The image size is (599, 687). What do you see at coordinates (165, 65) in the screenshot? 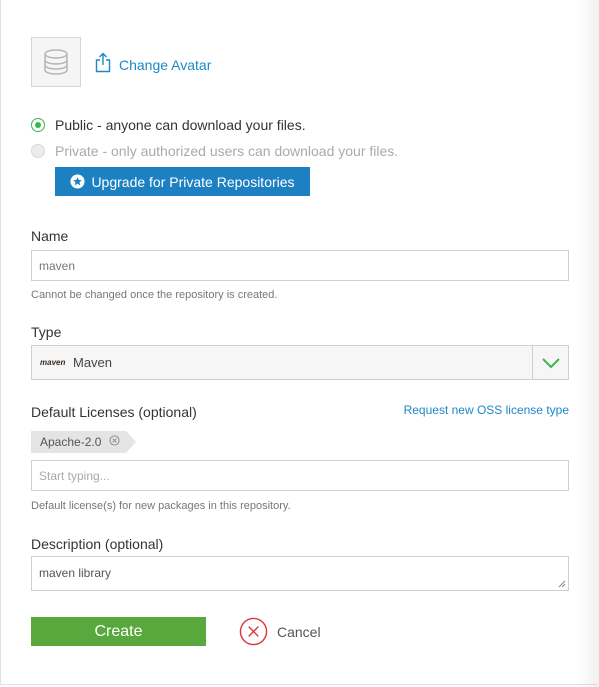
I see `change-avatar-label: Change Avatar` at bounding box center [165, 65].